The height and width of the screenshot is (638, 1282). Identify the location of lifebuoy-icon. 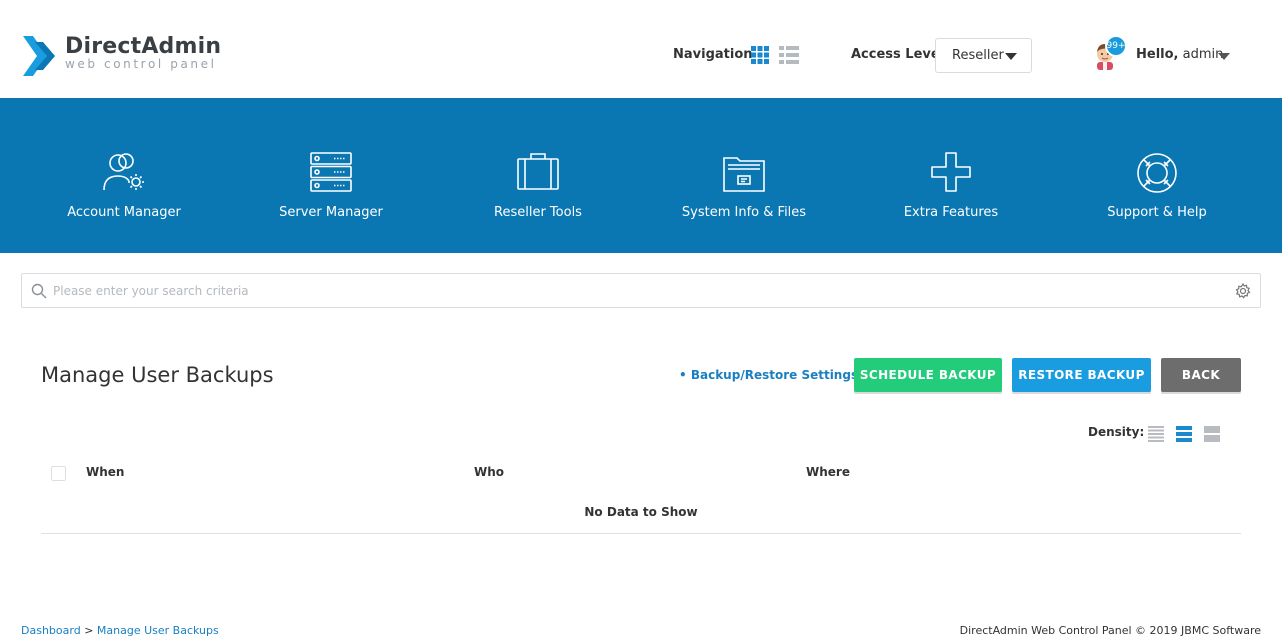
(1157, 173).